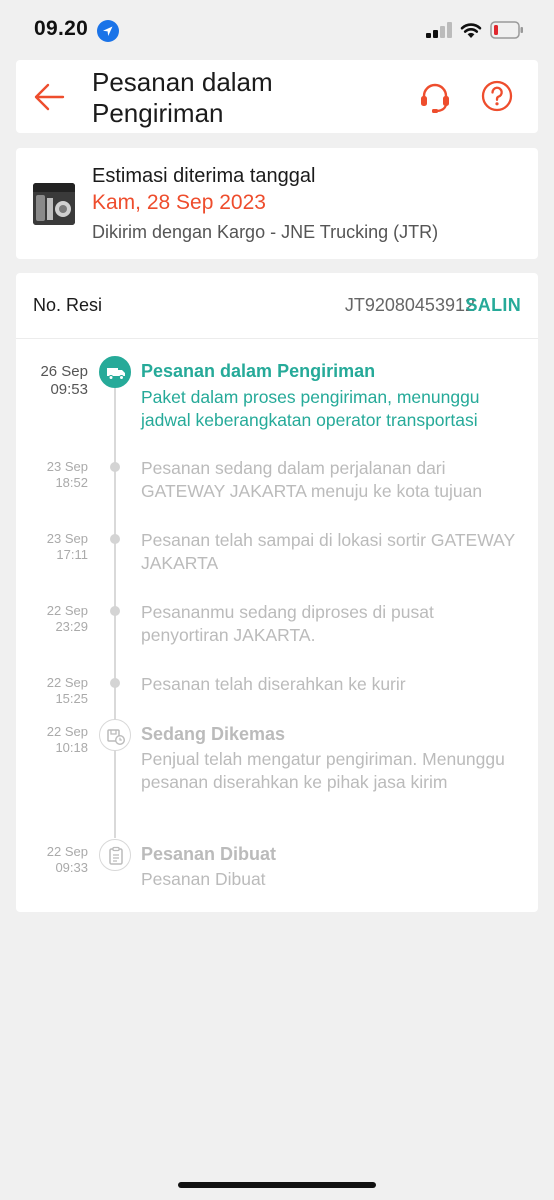  I want to click on clipboard-icon, so click(115, 855).